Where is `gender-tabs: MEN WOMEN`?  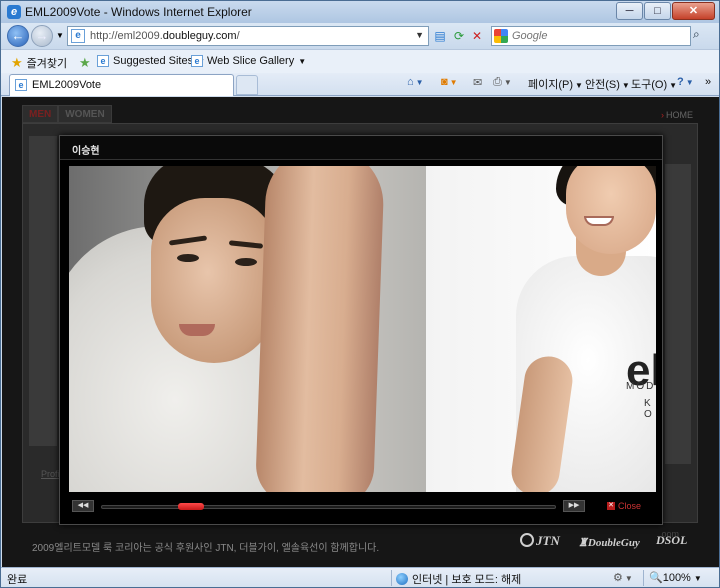
gender-tabs: MEN WOMEN is located at coordinates (67, 114).